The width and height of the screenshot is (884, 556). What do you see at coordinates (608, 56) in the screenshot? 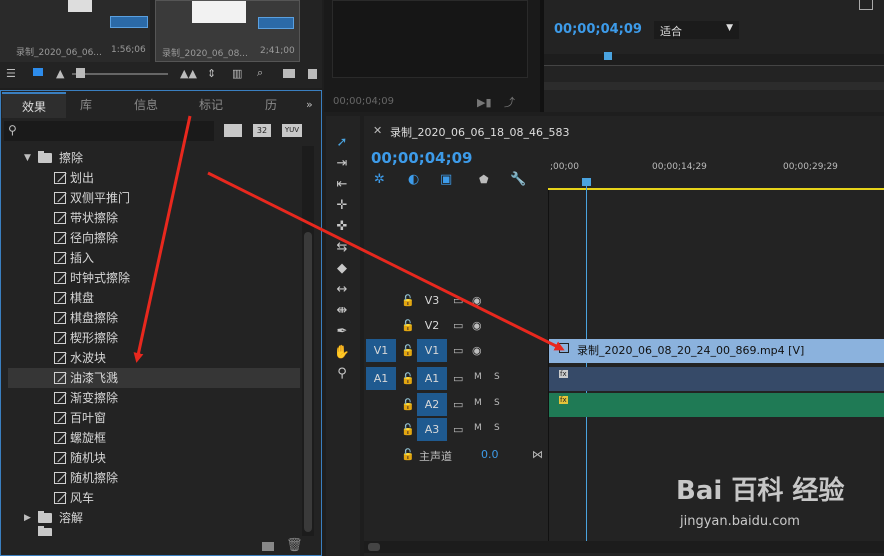
I see `program-playhead` at bounding box center [608, 56].